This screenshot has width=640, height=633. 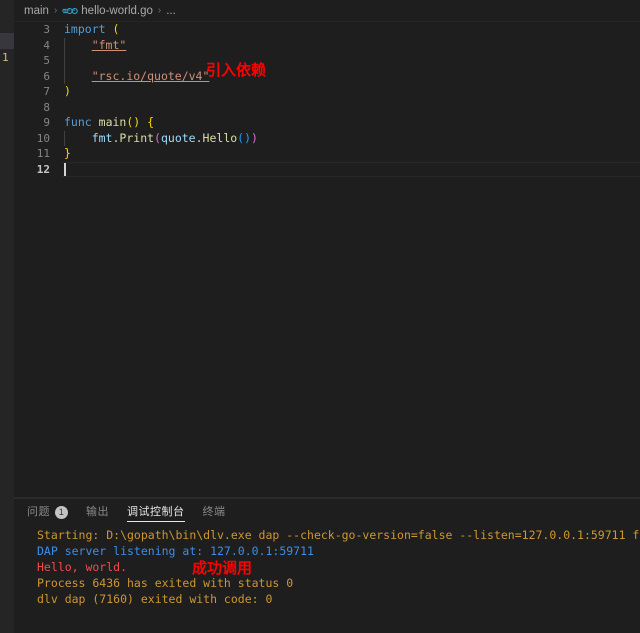 I want to click on line-number: 9, so click(x=46, y=122).